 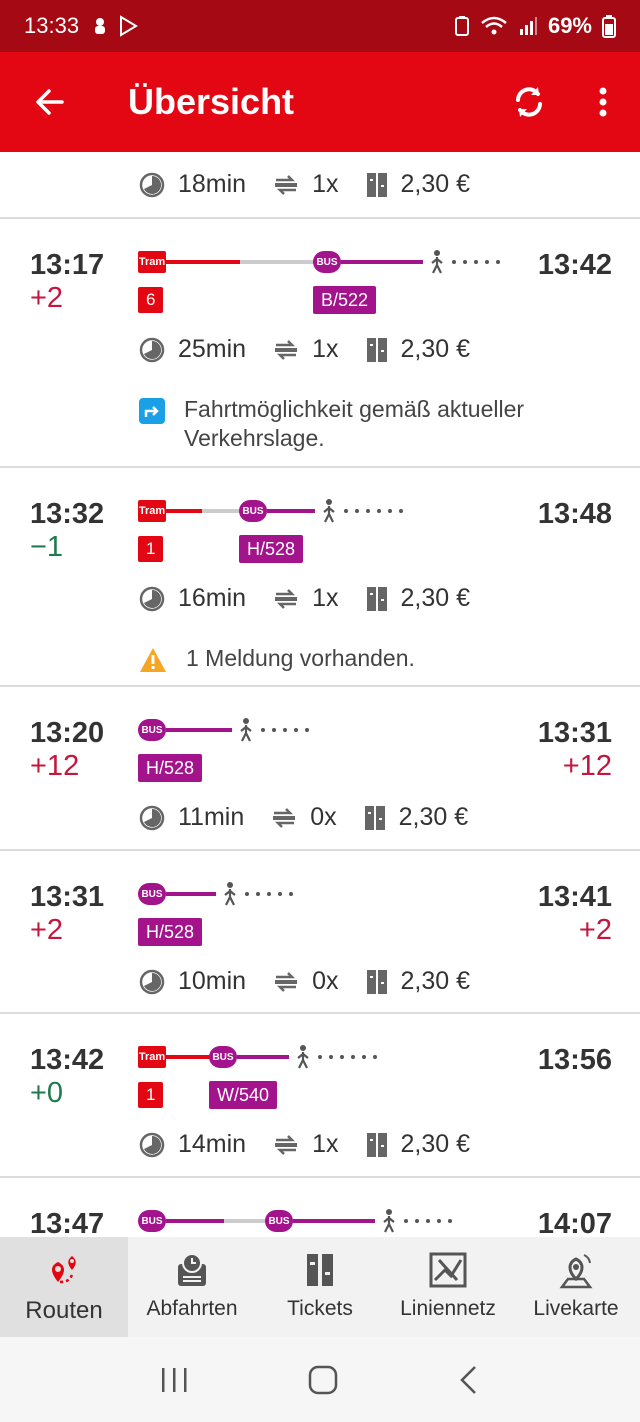 I want to click on route-pin-icon, so click(x=64, y=1270).